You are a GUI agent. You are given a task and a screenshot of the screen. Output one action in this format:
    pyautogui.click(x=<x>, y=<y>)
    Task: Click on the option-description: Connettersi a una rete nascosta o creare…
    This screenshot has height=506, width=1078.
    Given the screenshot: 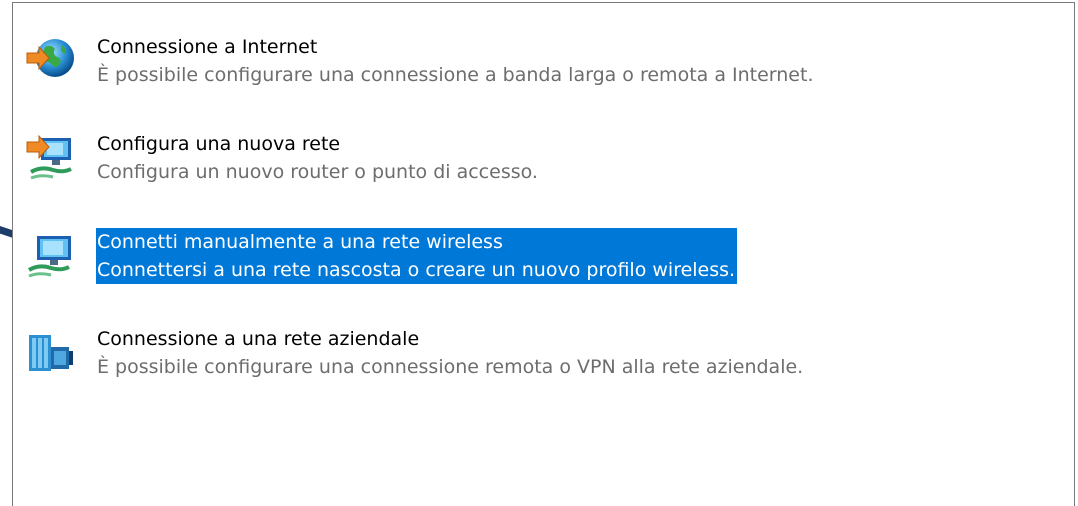 What is the action you would take?
    pyautogui.click(x=417, y=270)
    